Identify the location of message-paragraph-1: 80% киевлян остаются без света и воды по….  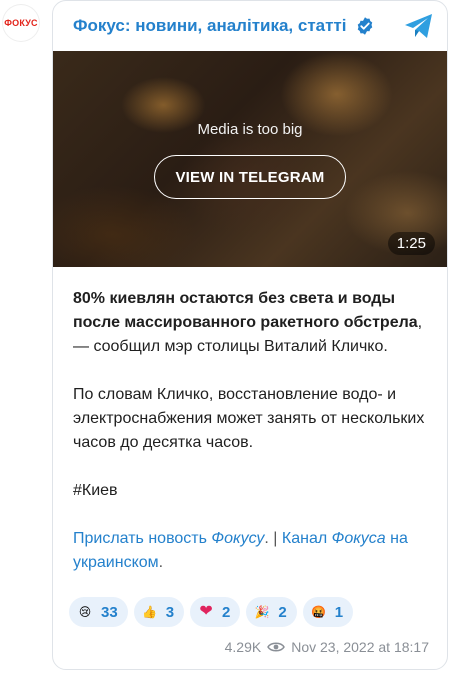
(251, 323).